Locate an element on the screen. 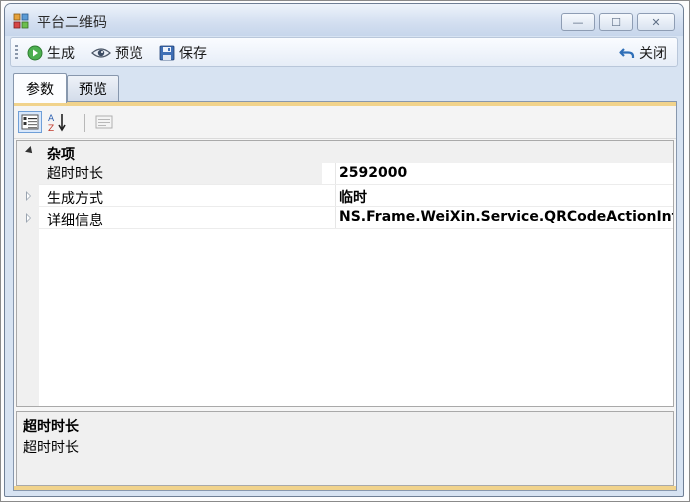 Image resolution: width=692 pixels, height=504 pixels. categorized-icon is located at coordinates (30, 122).